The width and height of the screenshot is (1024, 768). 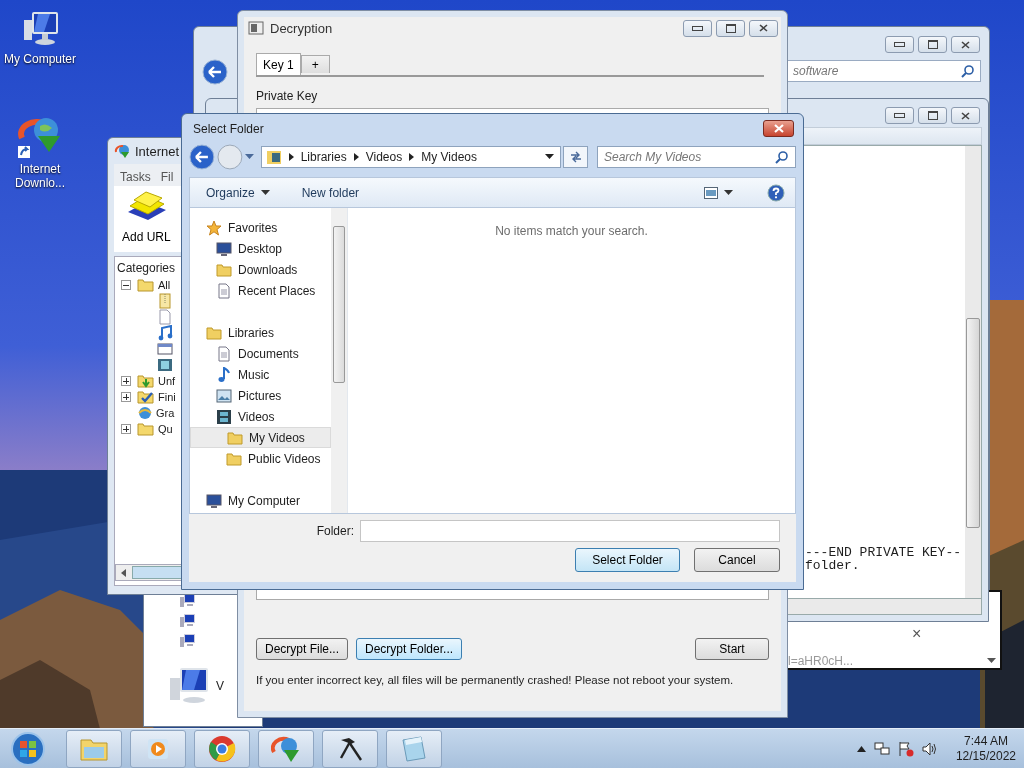 What do you see at coordinates (575, 157) in the screenshot?
I see `refresh-button` at bounding box center [575, 157].